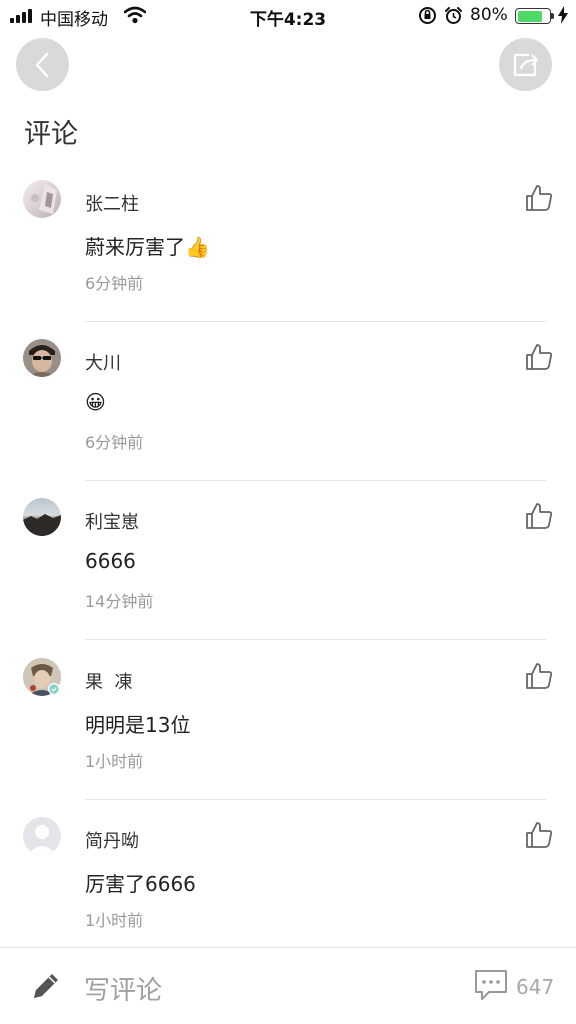 The width and height of the screenshot is (576, 1024). Describe the element at coordinates (110, 561) in the screenshot. I see `comment-text: 6666` at that location.